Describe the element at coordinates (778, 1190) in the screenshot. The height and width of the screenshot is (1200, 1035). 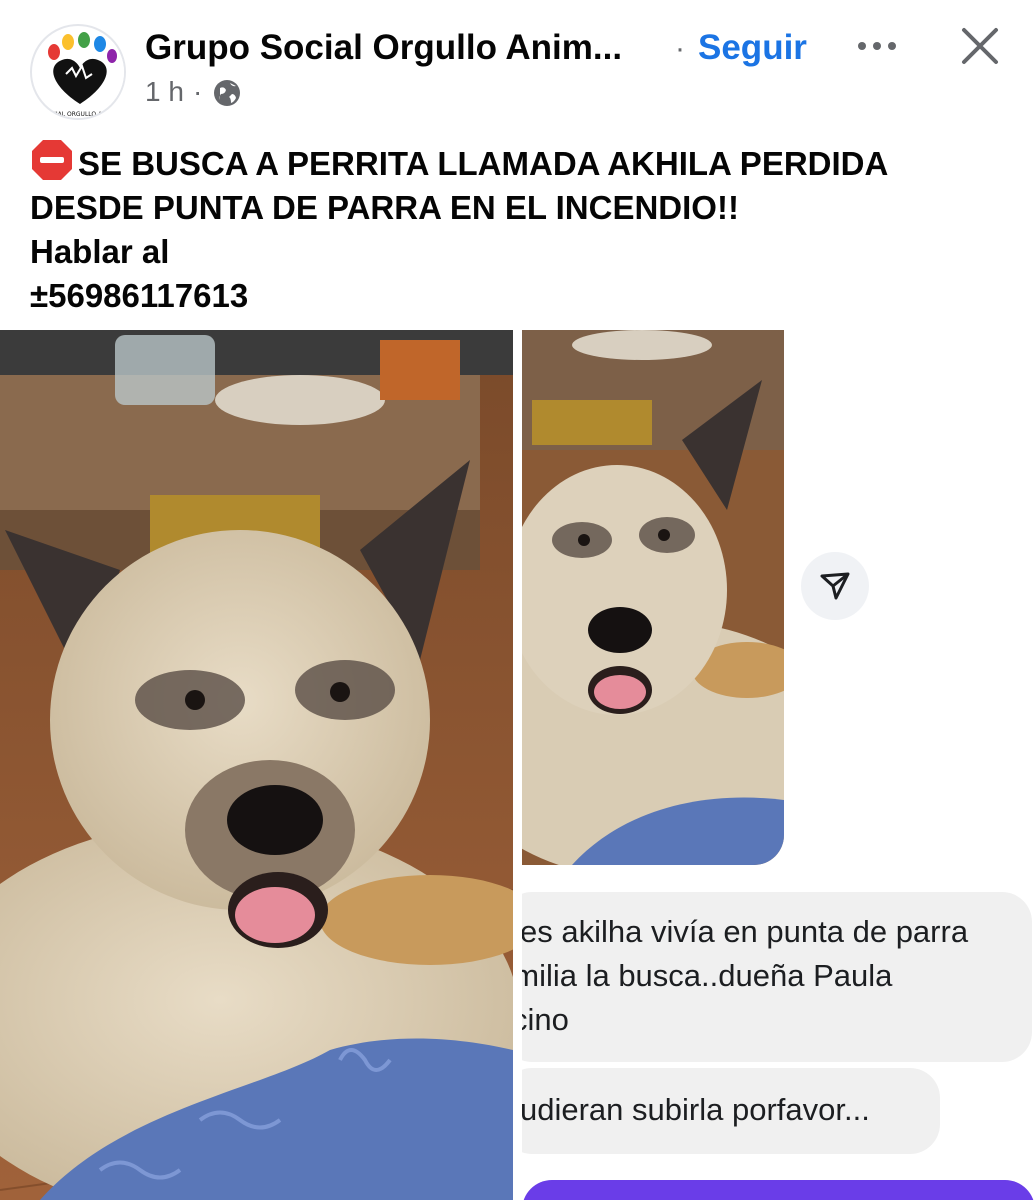
I see `message-bubble-sent` at that location.